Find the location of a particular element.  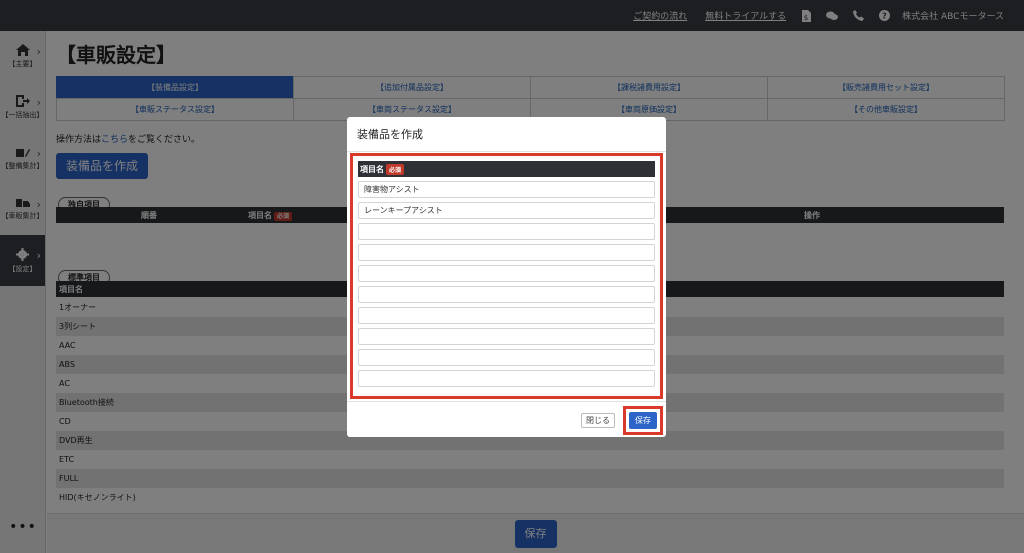

modal-table-header: 項目名 必須 is located at coordinates (506, 169).